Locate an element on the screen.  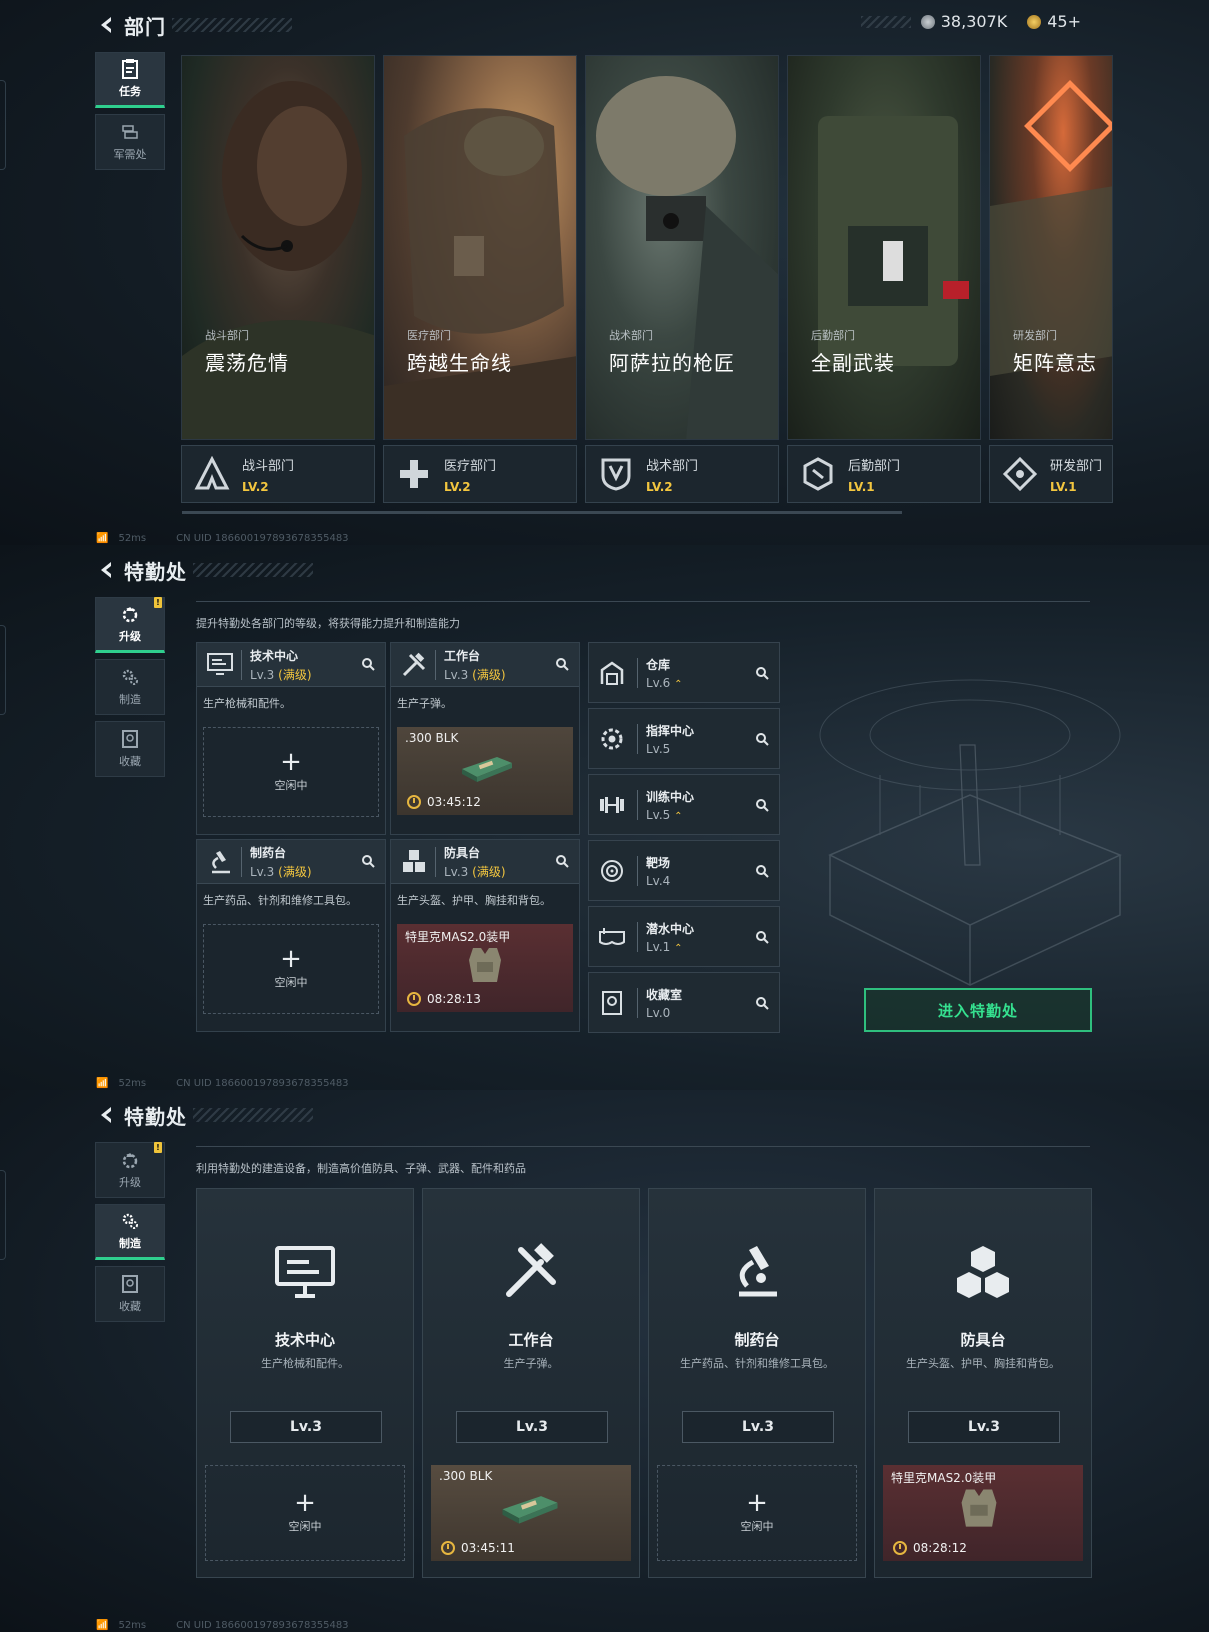
production-slot: .300 BLK 03:45:12 is located at coordinates (485, 771).